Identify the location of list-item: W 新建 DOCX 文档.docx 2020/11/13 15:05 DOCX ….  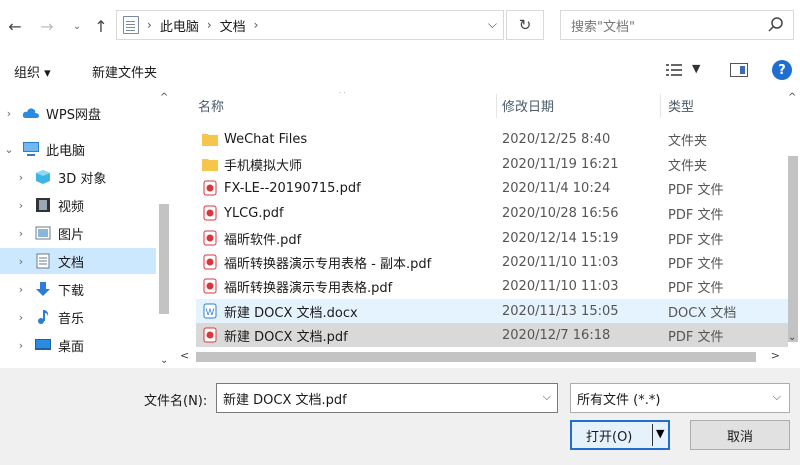
(492, 311).